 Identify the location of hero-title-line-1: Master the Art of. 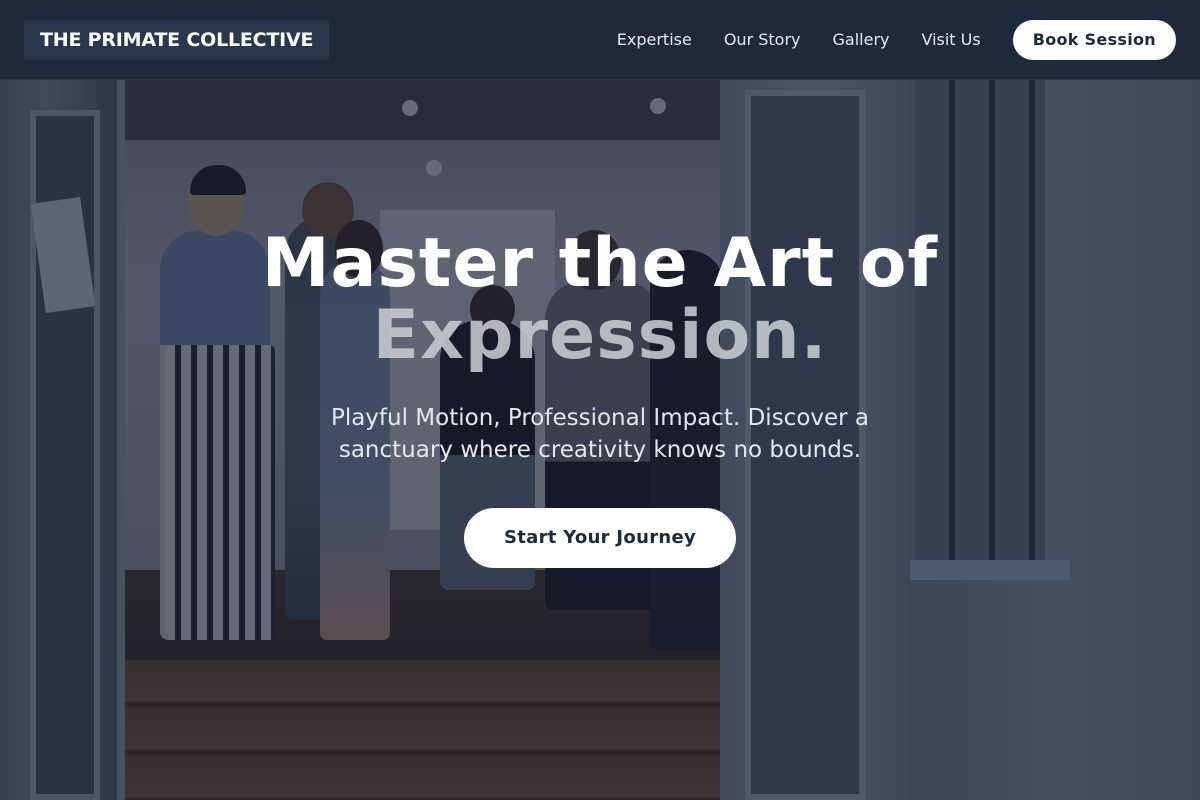
(600, 263).